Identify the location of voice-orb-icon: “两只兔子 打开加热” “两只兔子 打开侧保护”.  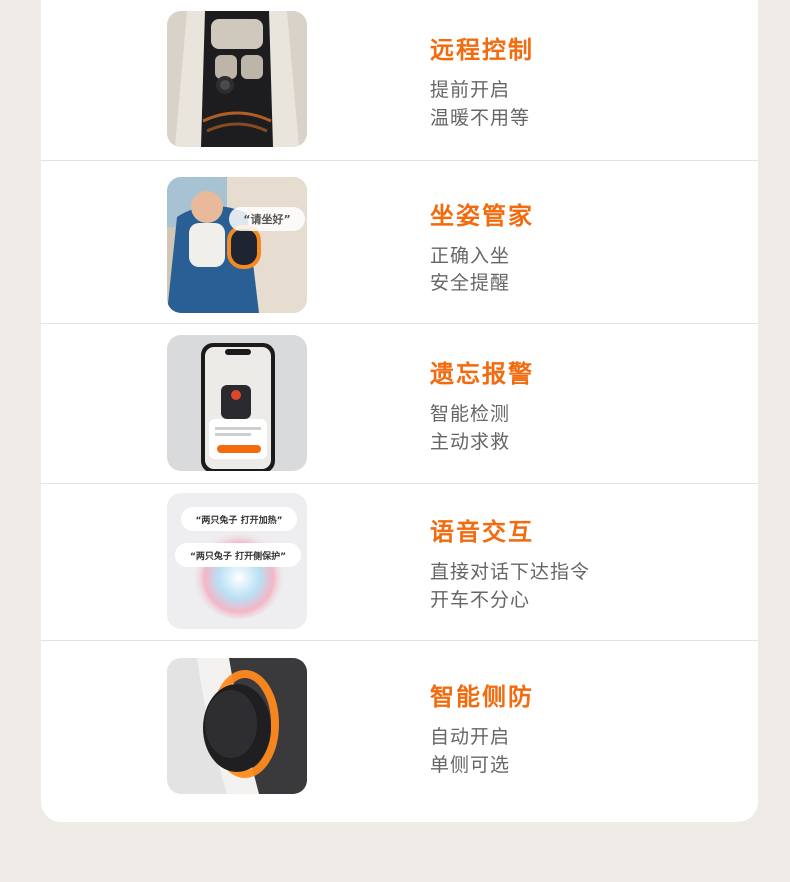
(237, 561).